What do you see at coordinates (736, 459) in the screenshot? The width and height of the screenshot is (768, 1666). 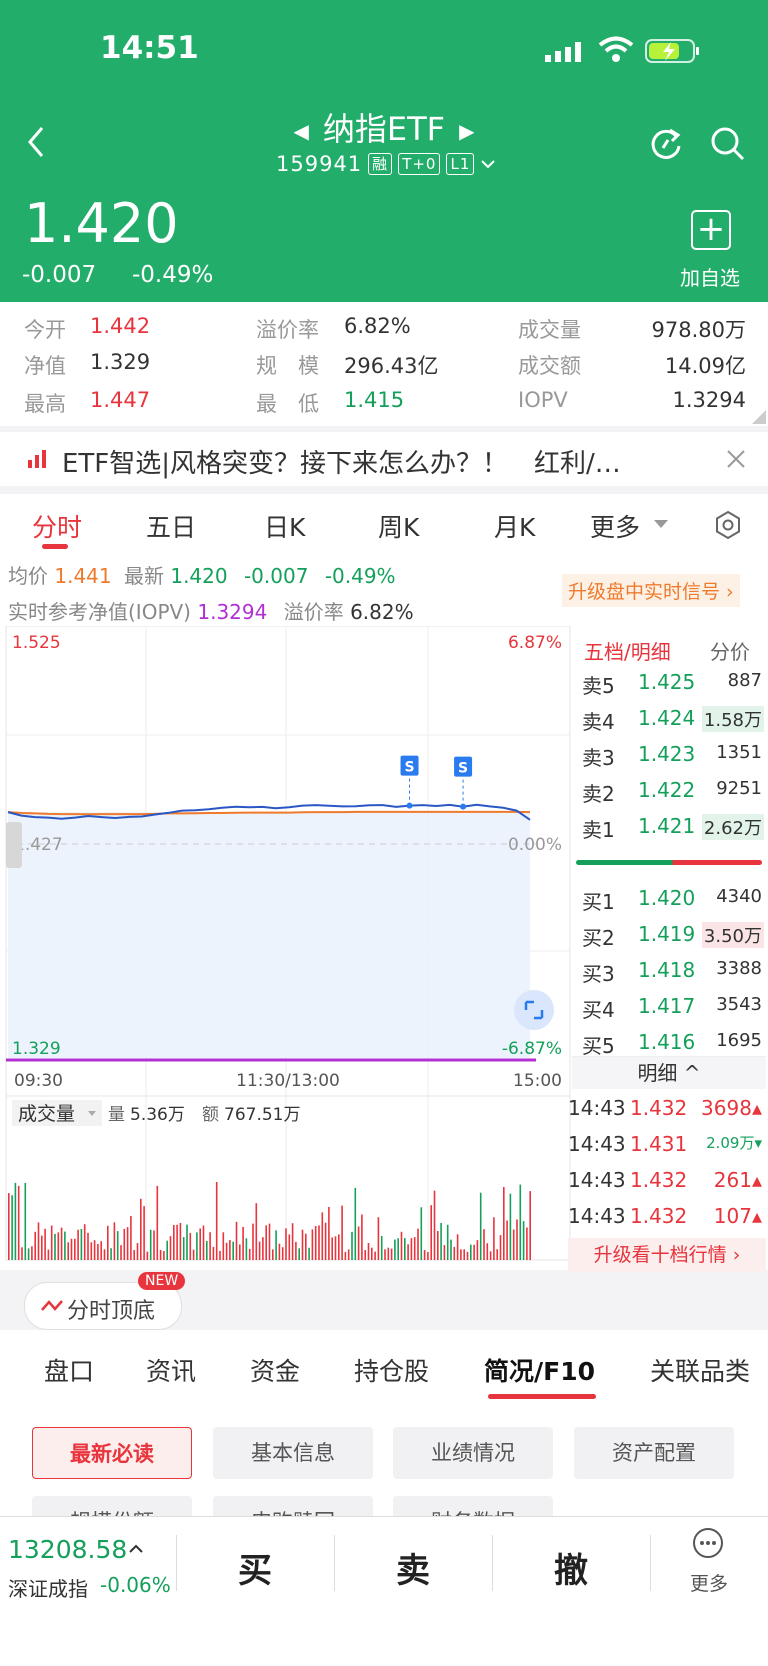 I see `close-icon` at bounding box center [736, 459].